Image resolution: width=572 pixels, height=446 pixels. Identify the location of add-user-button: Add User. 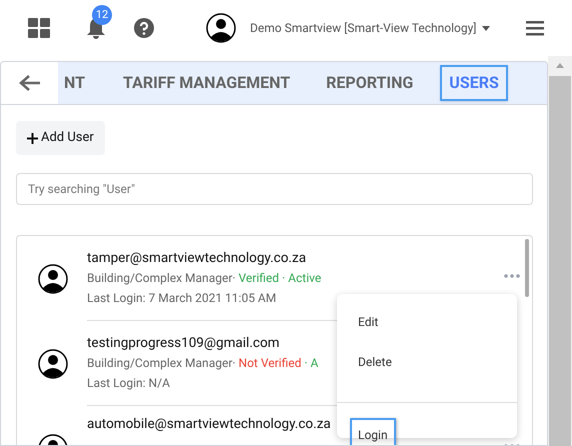
(60, 138).